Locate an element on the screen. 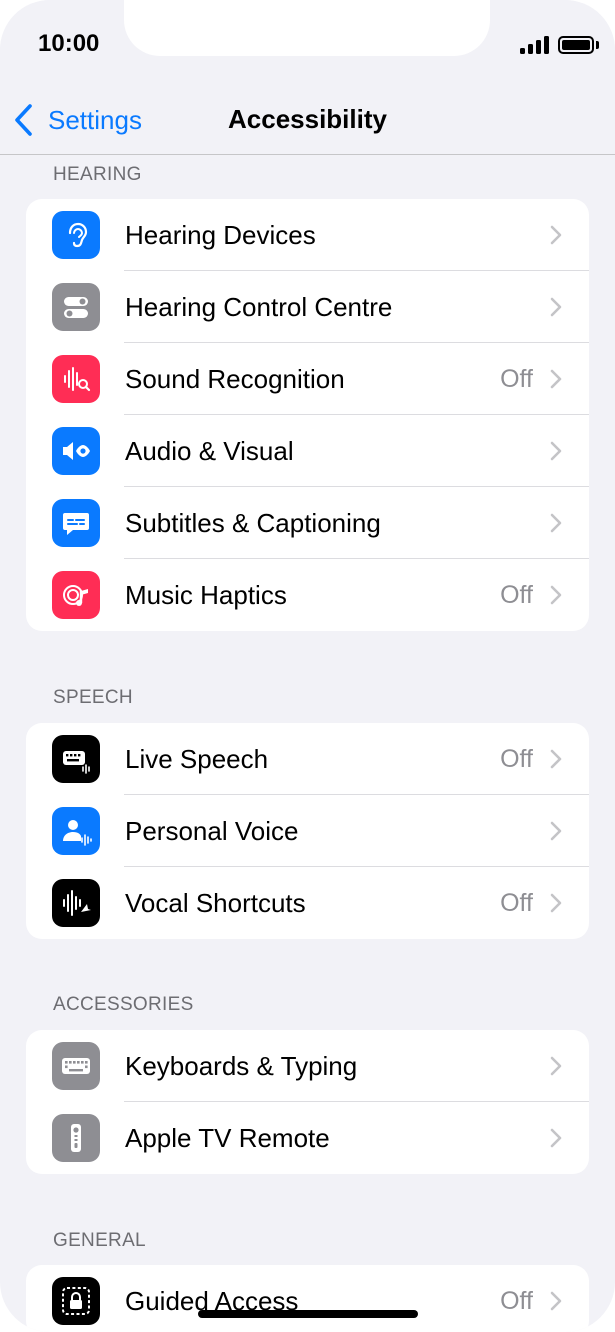 This screenshot has height=1332, width=615. row-live-speech: Live Speech Off is located at coordinates (307, 759).